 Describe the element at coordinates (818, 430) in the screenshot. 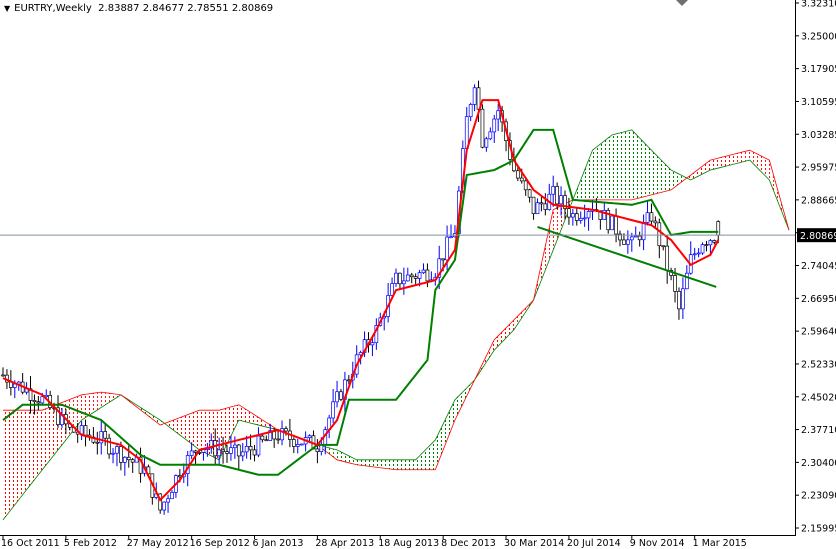

I see `price-tick-label: 2.37710` at that location.